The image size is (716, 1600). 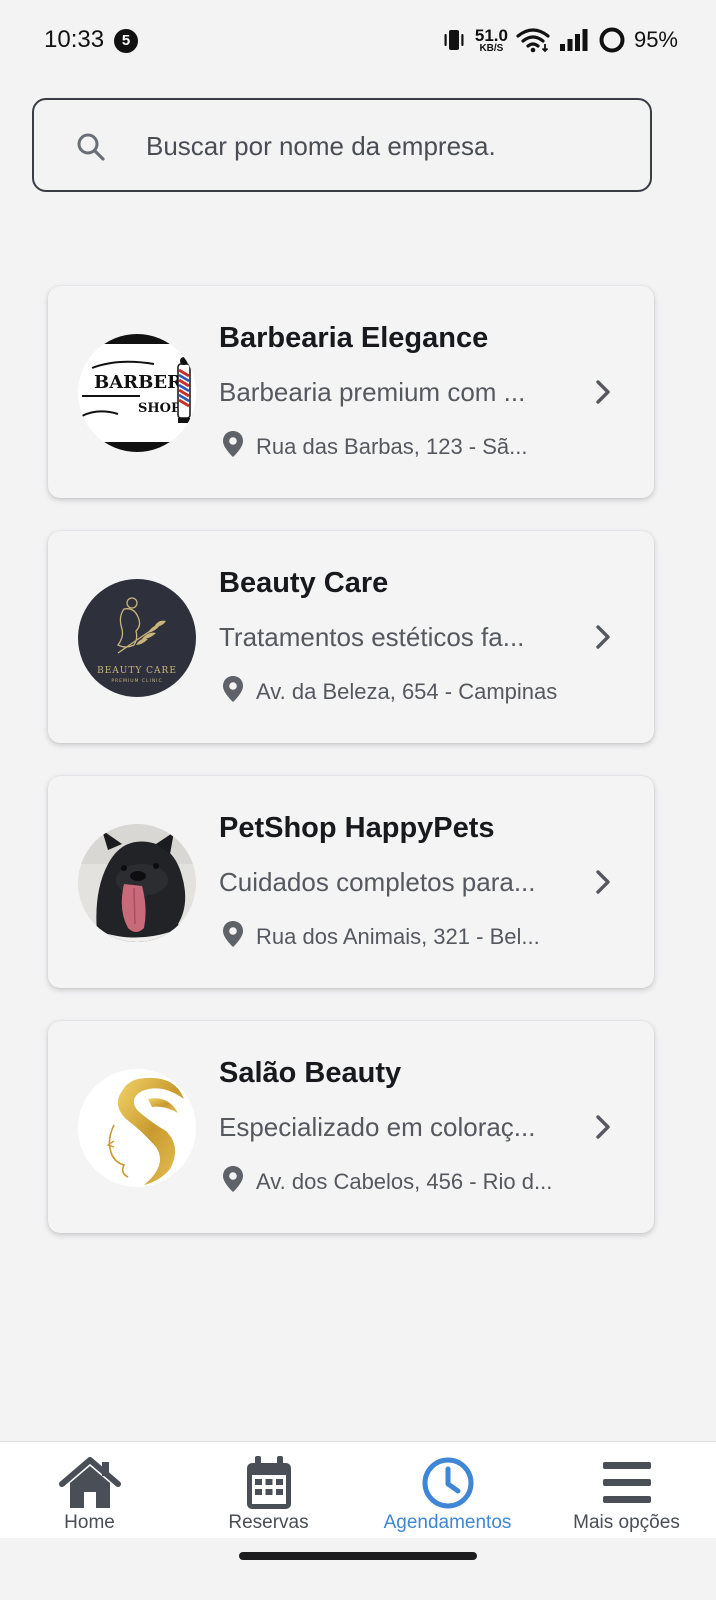 What do you see at coordinates (136, 681) in the screenshot?
I see `svg-text: PREMIUM CLINIC` at bounding box center [136, 681].